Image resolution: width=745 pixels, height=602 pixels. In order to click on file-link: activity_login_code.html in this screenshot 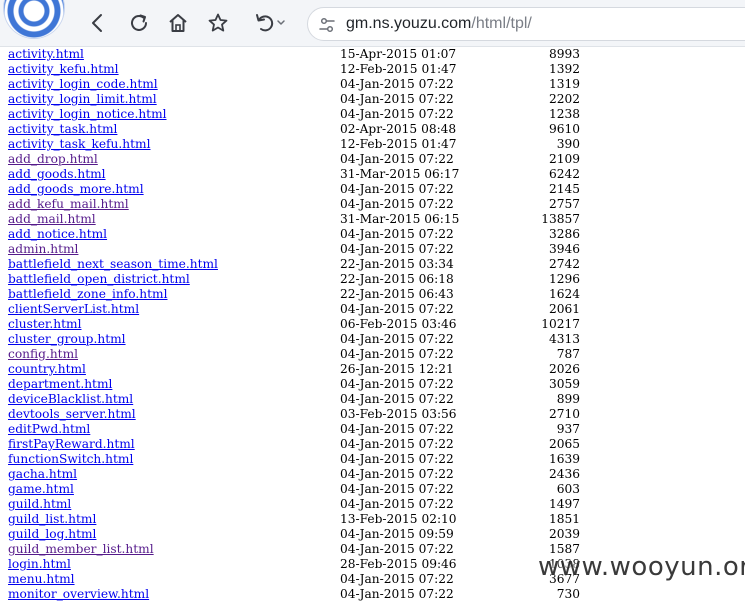, I will do `click(83, 84)`.